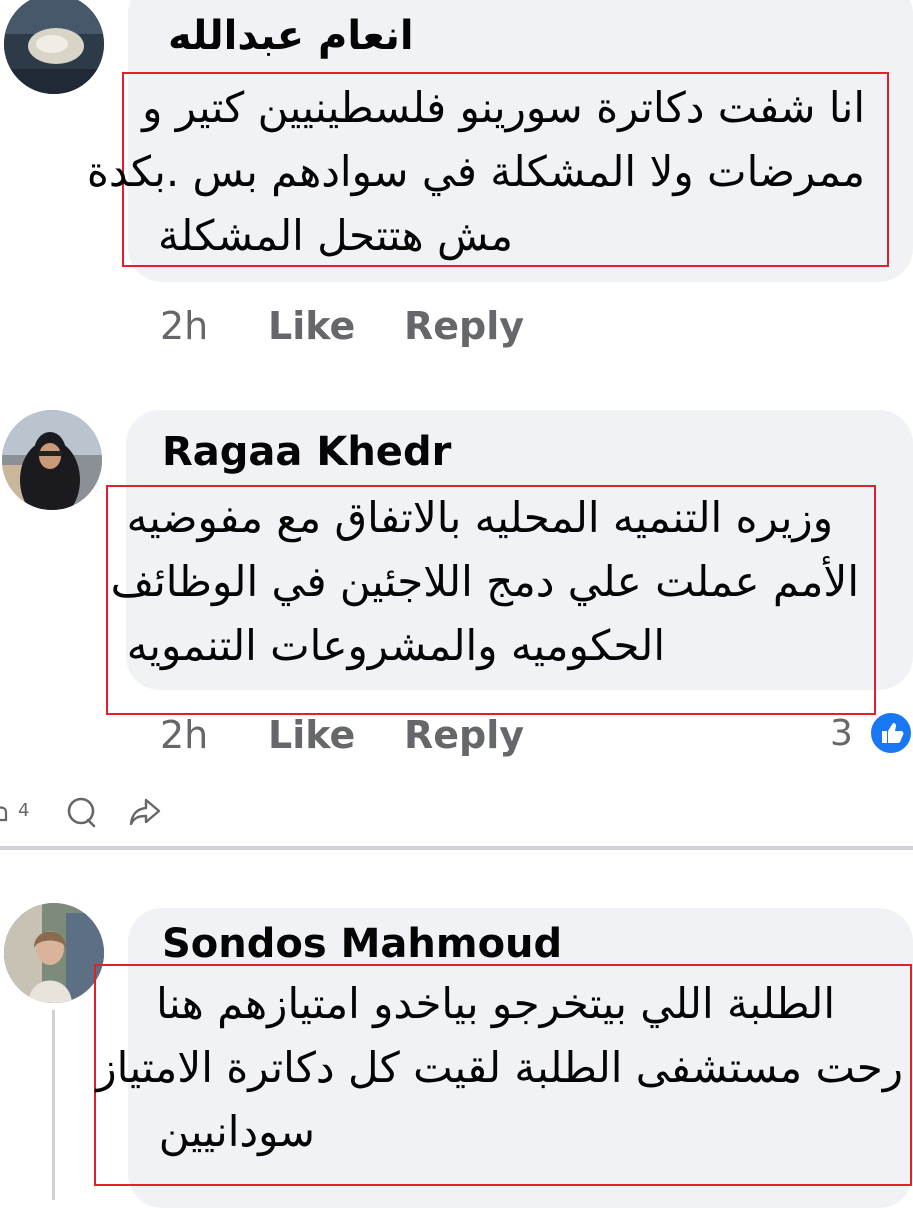 This screenshot has height=1208, width=913. Describe the element at coordinates (362, 944) in the screenshot. I see `comment-author: Sondos Mahmoud` at that location.